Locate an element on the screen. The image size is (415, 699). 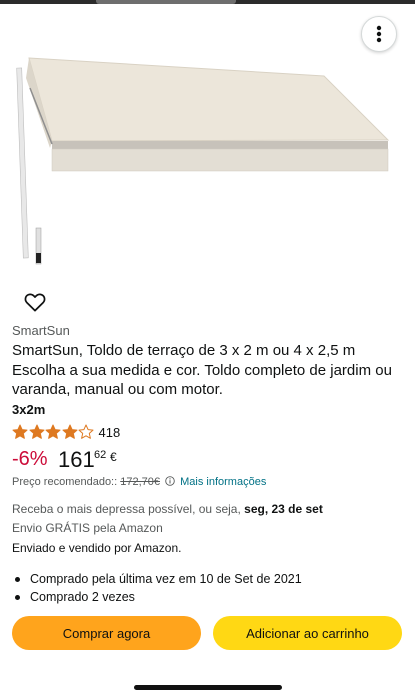
free-shipping: Envio GRÁTIS pela Amazon is located at coordinates (87, 528).